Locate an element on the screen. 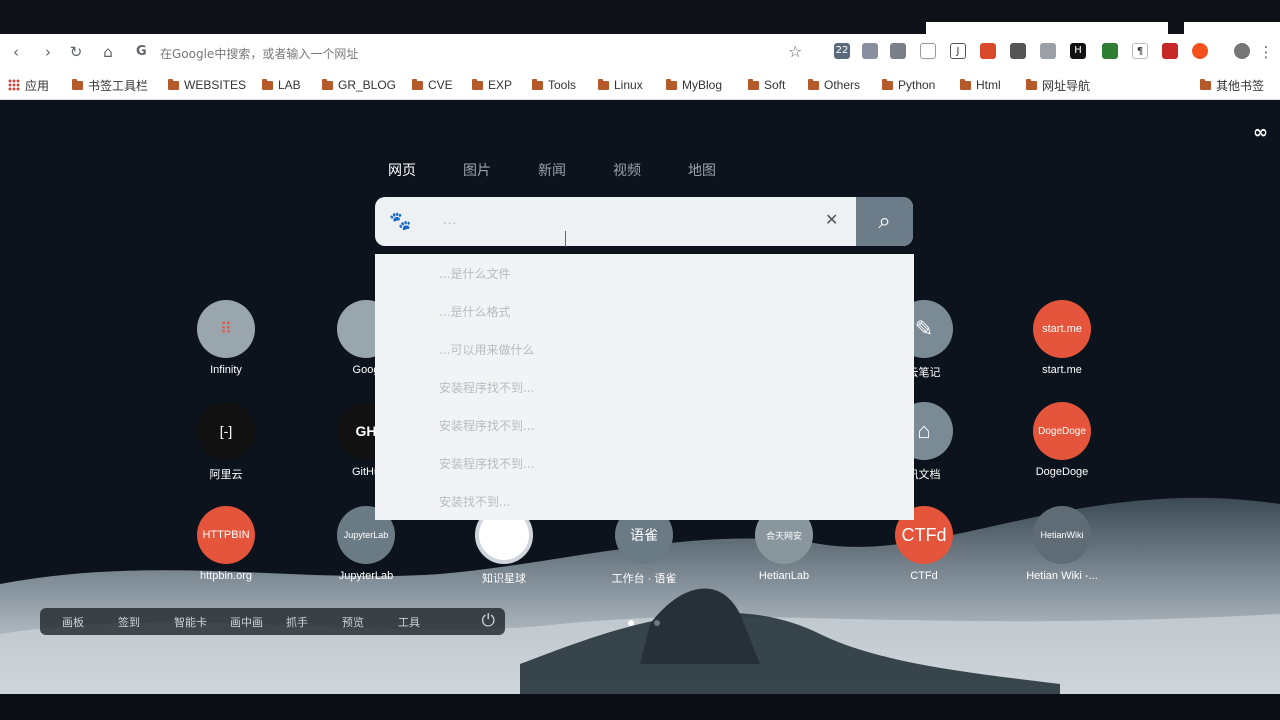 This screenshot has height=720, width=1280. tab-news: 新闻 is located at coordinates (552, 170).